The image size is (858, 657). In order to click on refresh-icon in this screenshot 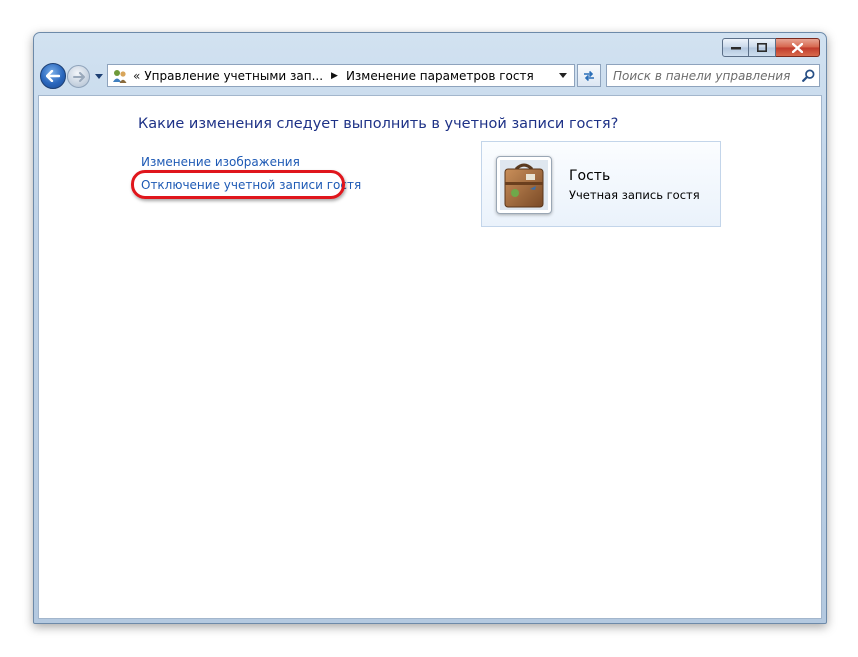, I will do `click(589, 75)`.